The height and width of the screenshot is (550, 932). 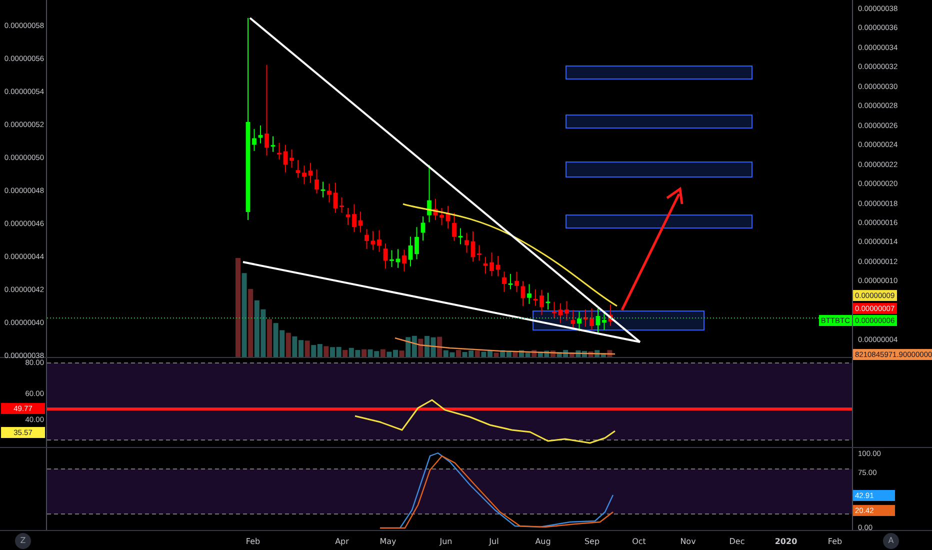 I want to click on time-label: Nov, so click(x=688, y=542).